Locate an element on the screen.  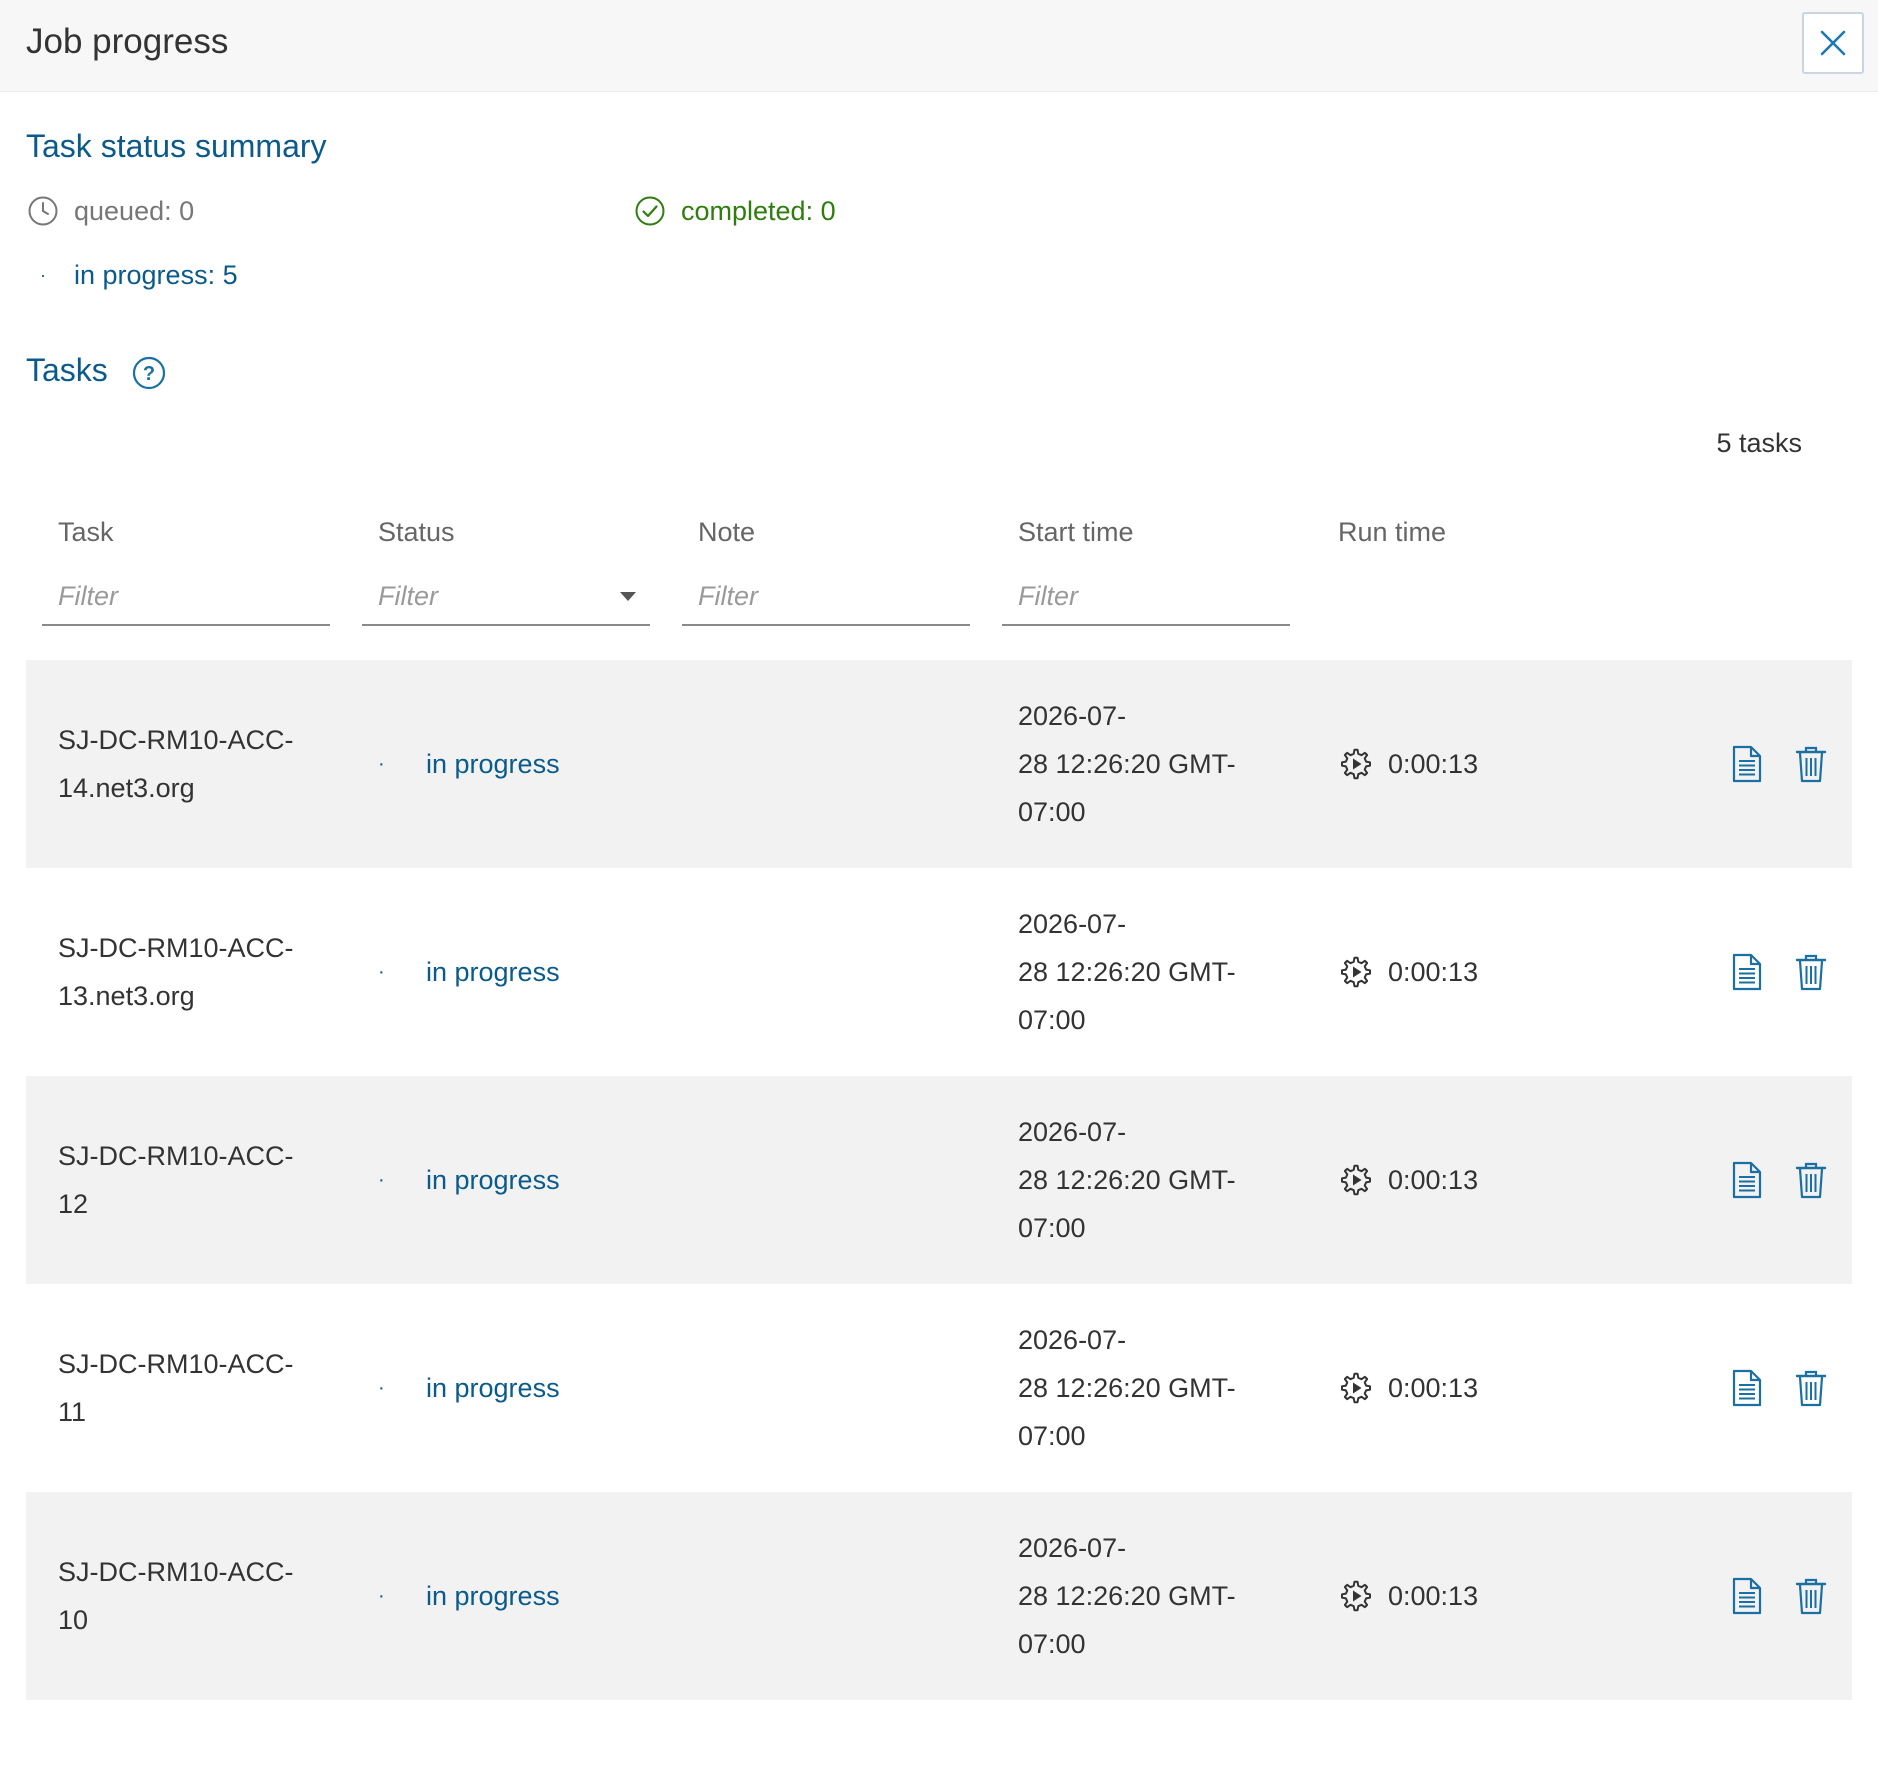
note-filter is located at coordinates (826, 600).